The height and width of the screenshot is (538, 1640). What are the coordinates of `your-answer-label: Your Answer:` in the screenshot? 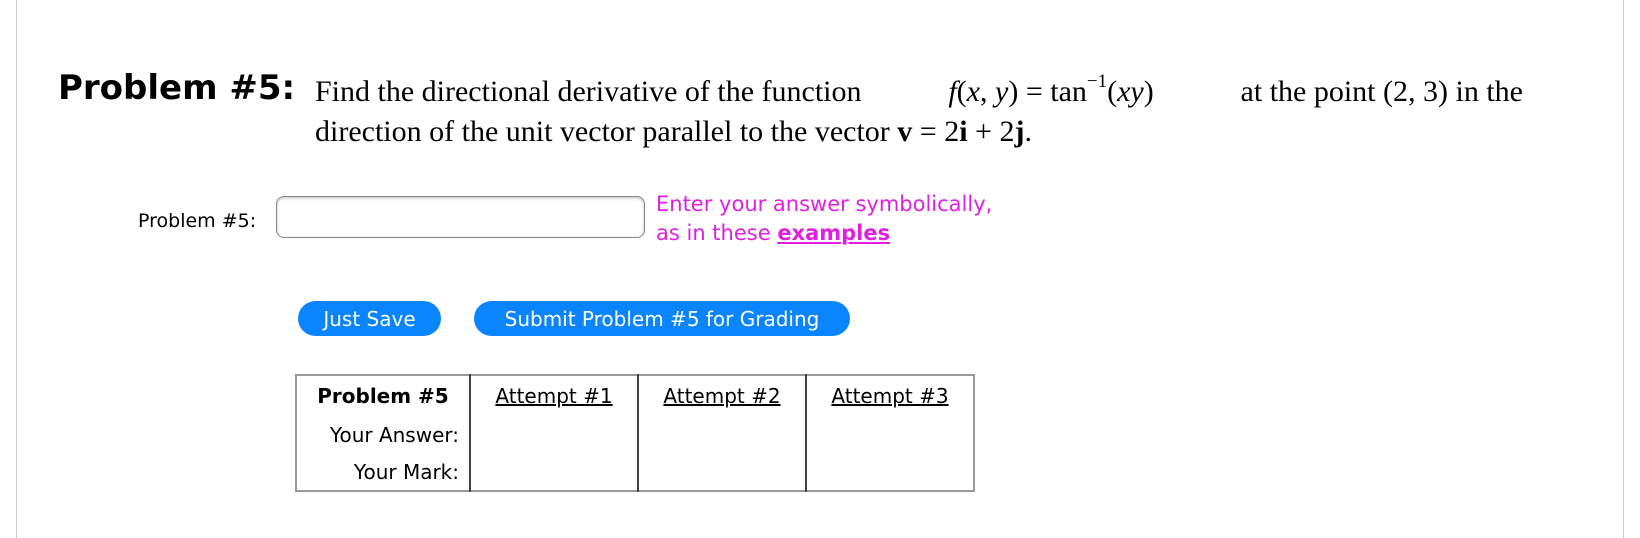 It's located at (394, 435).